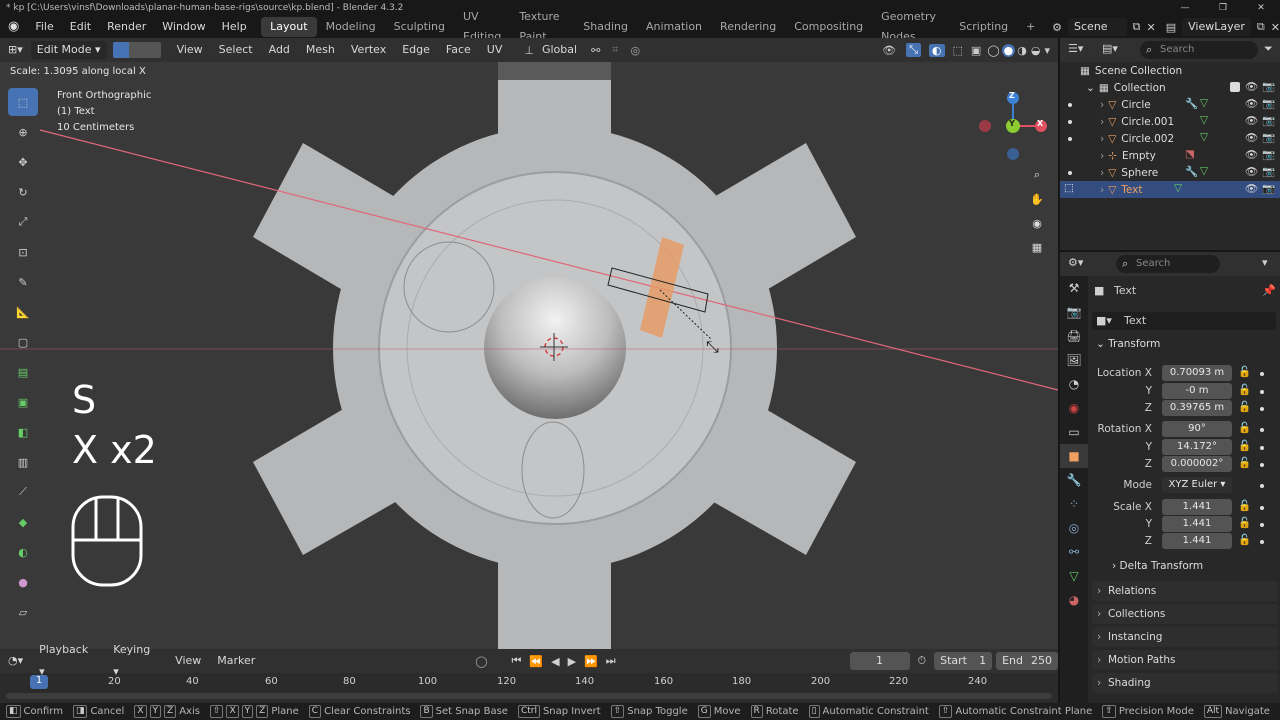 This screenshot has height=720, width=1280. I want to click on outliner-item-sphere: › ▽ Sphere 🔧 ▽ 👁 📷, so click(1170, 172).